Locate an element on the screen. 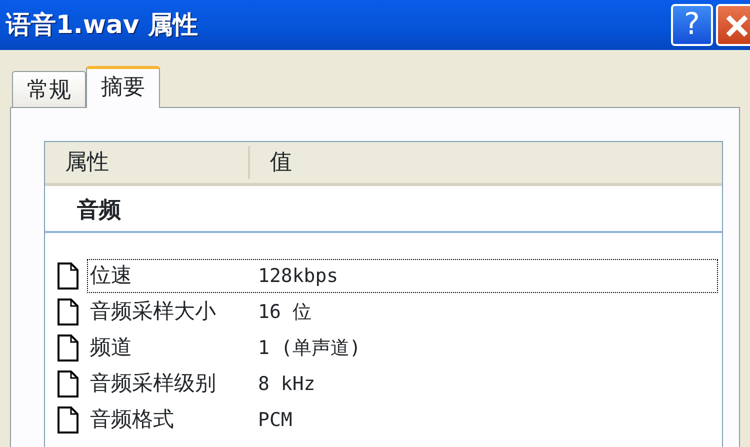  close-button is located at coordinates (733, 25).